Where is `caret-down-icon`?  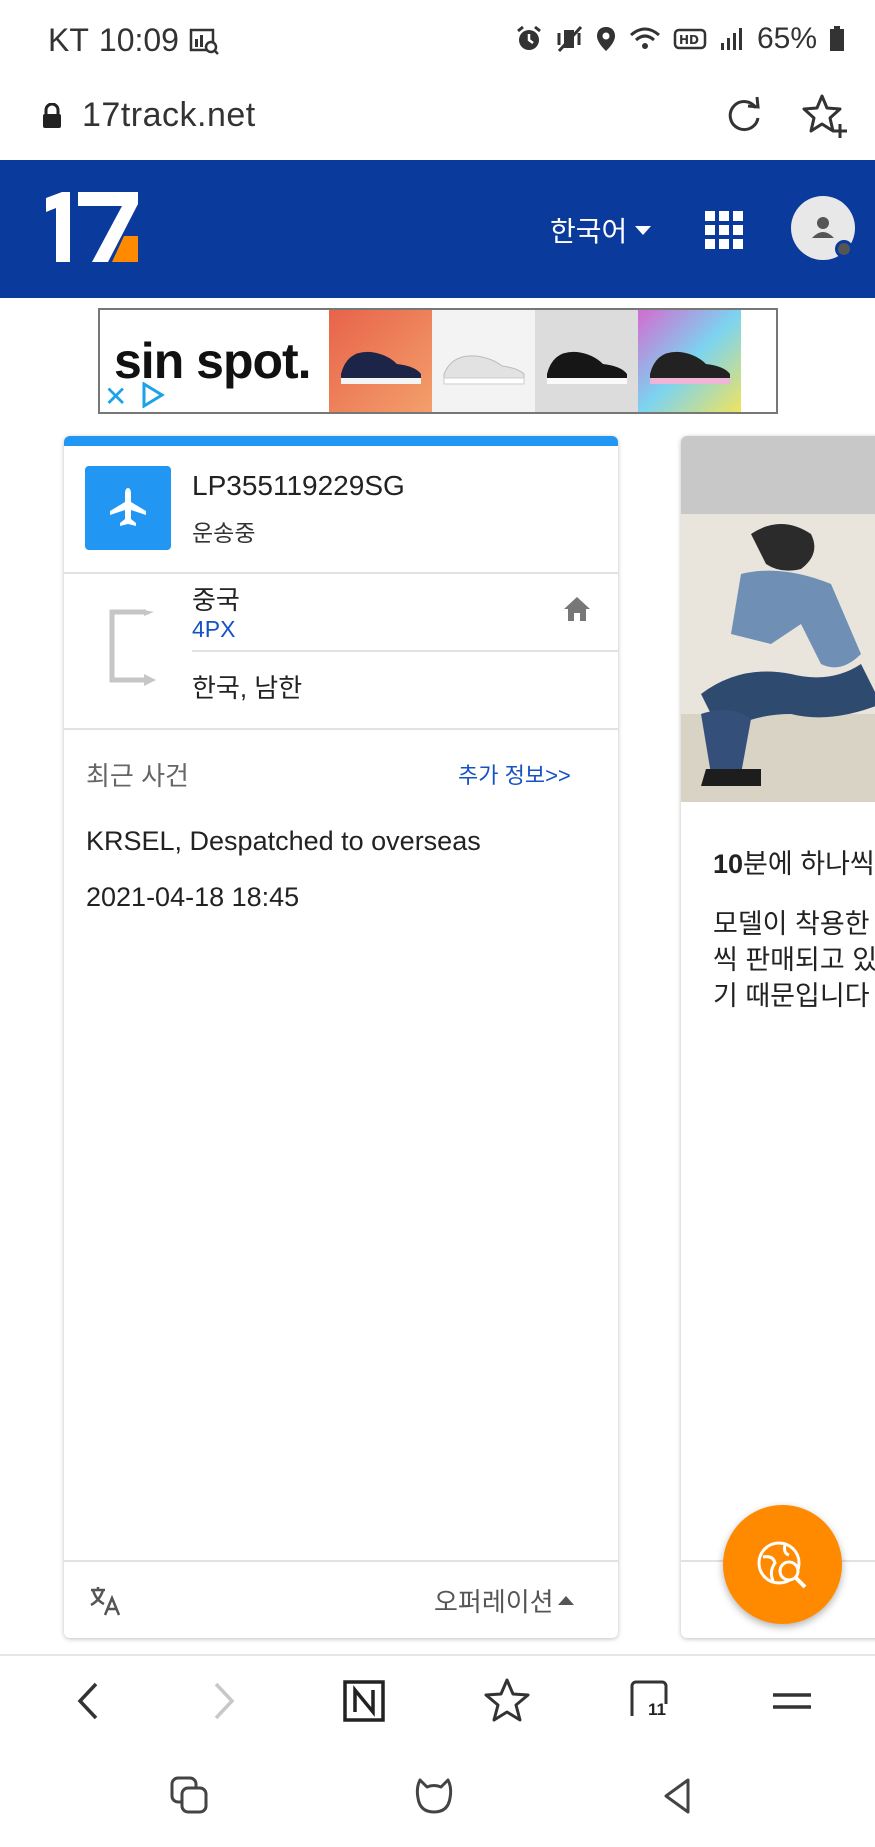 caret-down-icon is located at coordinates (643, 230).